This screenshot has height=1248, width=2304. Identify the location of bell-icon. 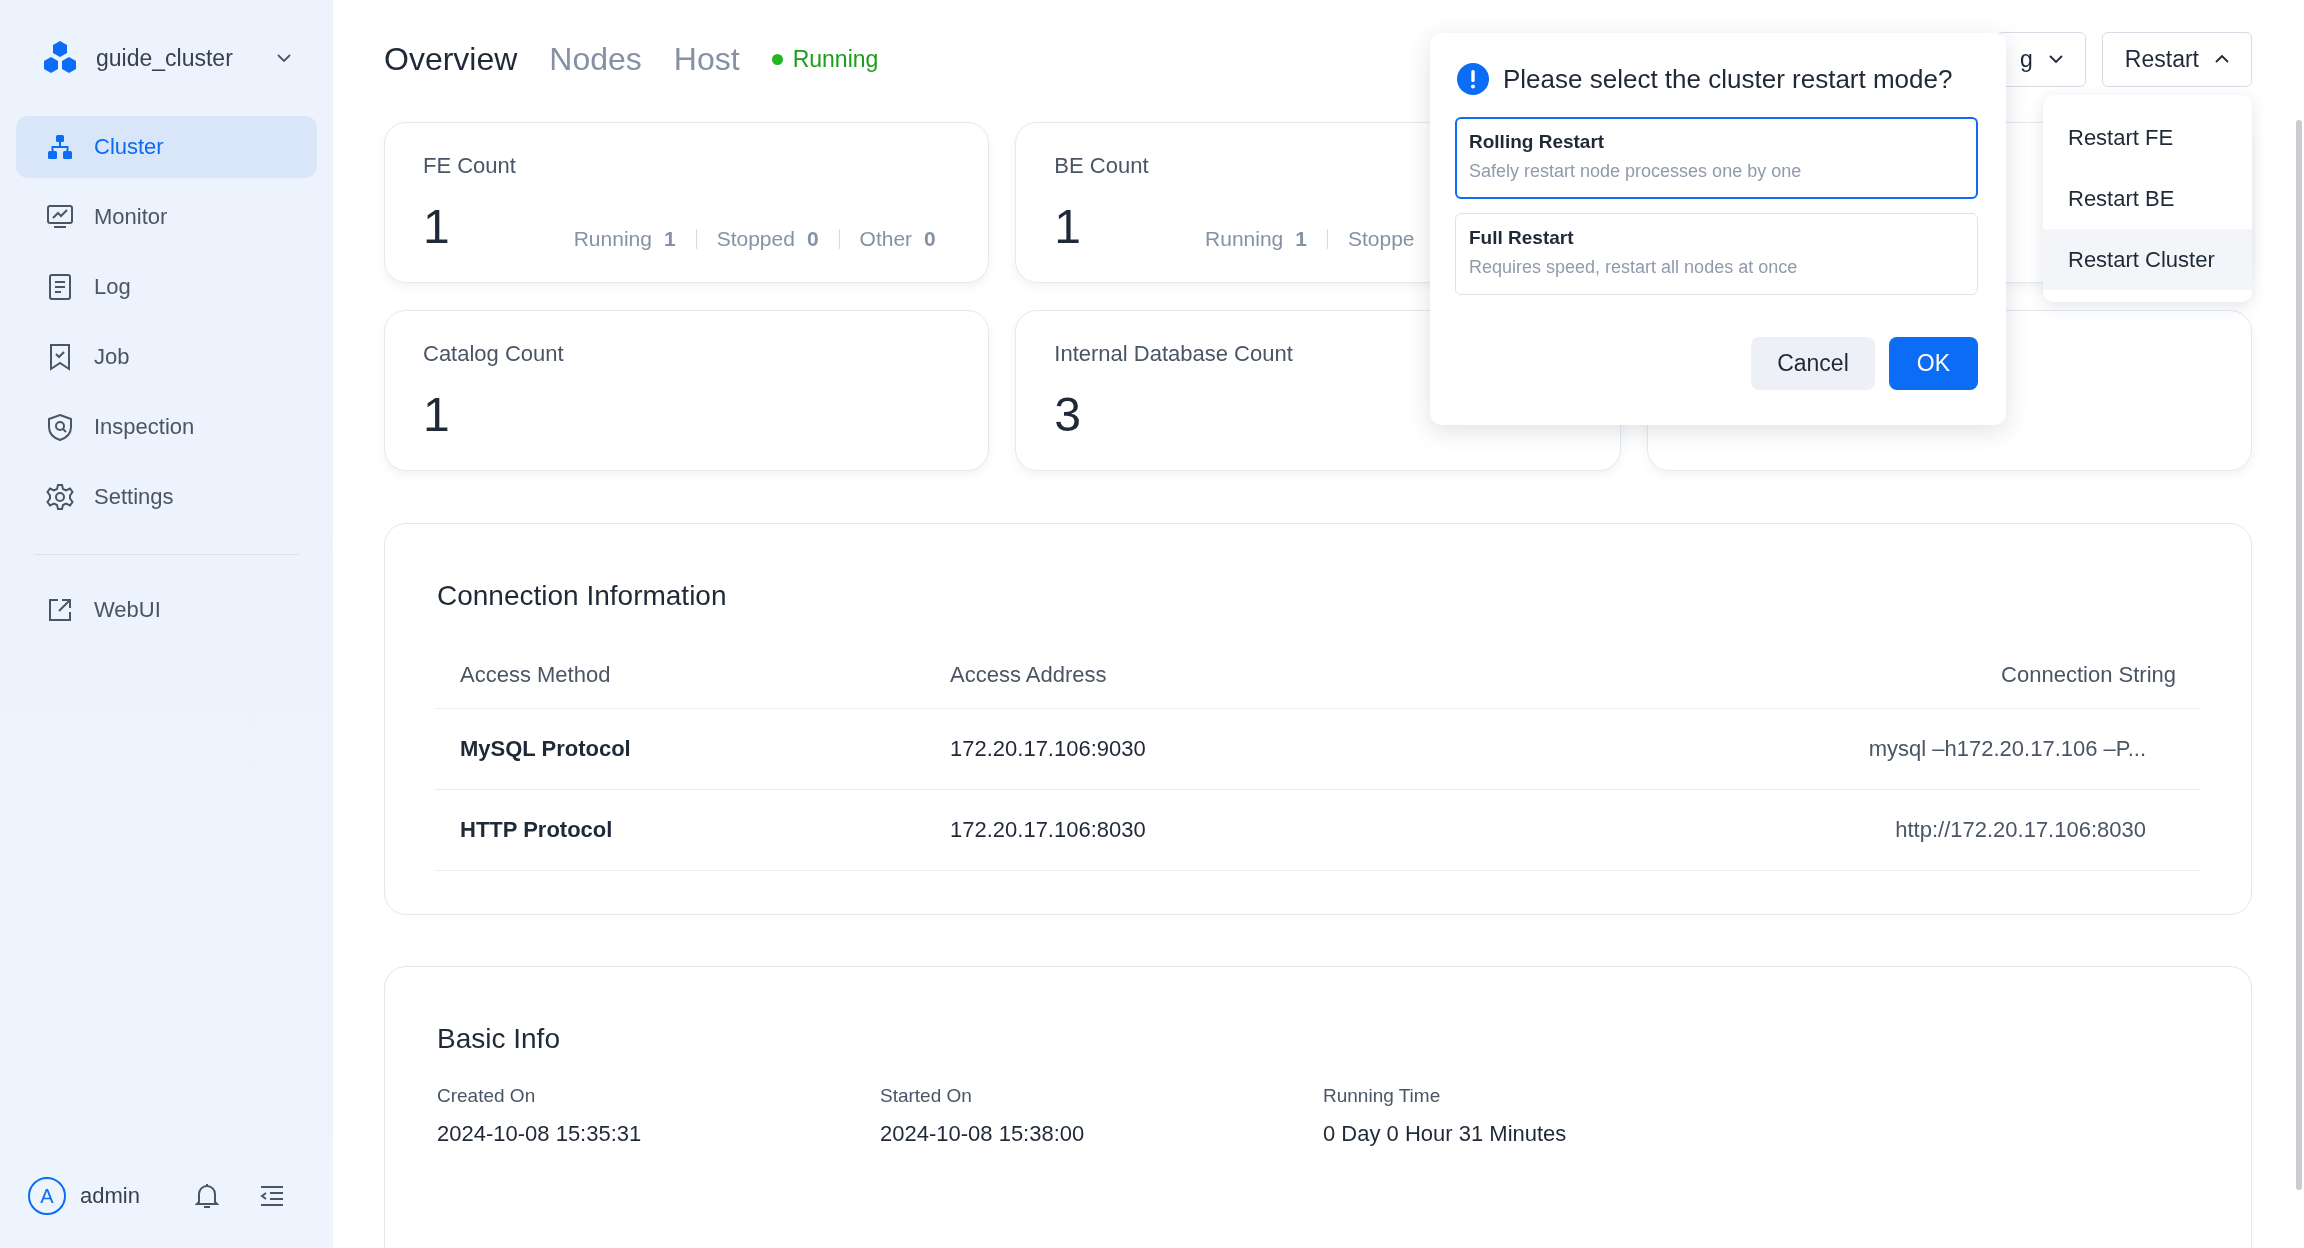
(207, 1196).